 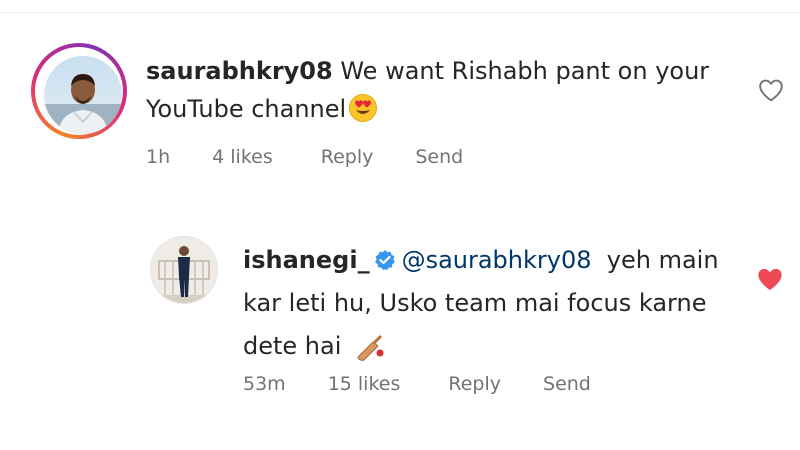 I want to click on heart-eyes-emoji-icon, so click(x=363, y=108).